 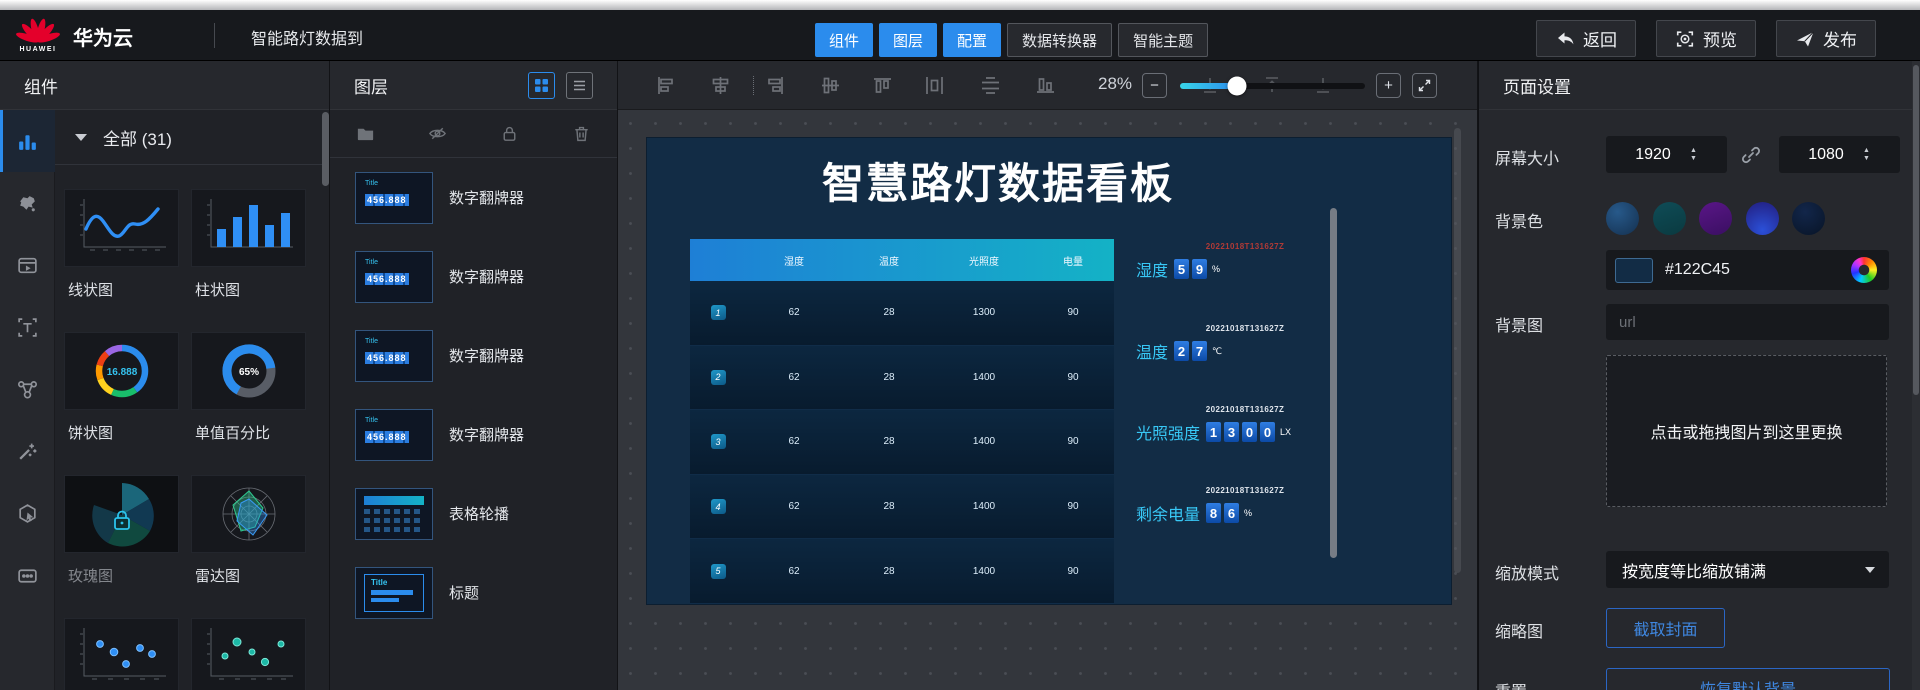 What do you see at coordinates (27, 203) in the screenshot?
I see `rail-map-icon` at bounding box center [27, 203].